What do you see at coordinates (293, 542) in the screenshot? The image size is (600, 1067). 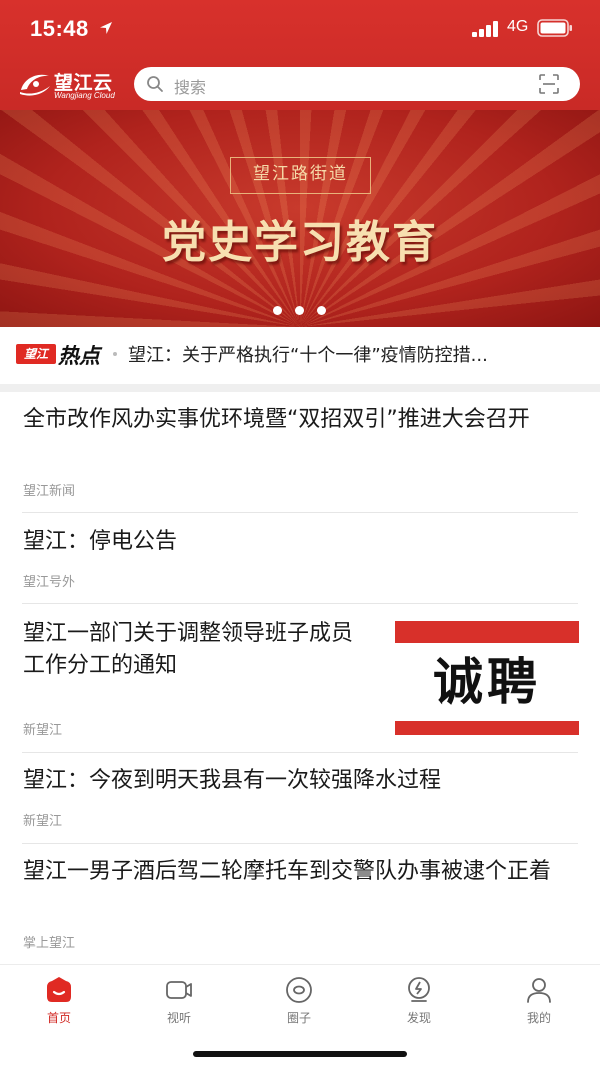 I see `news-title: 望江：停电公告` at bounding box center [293, 542].